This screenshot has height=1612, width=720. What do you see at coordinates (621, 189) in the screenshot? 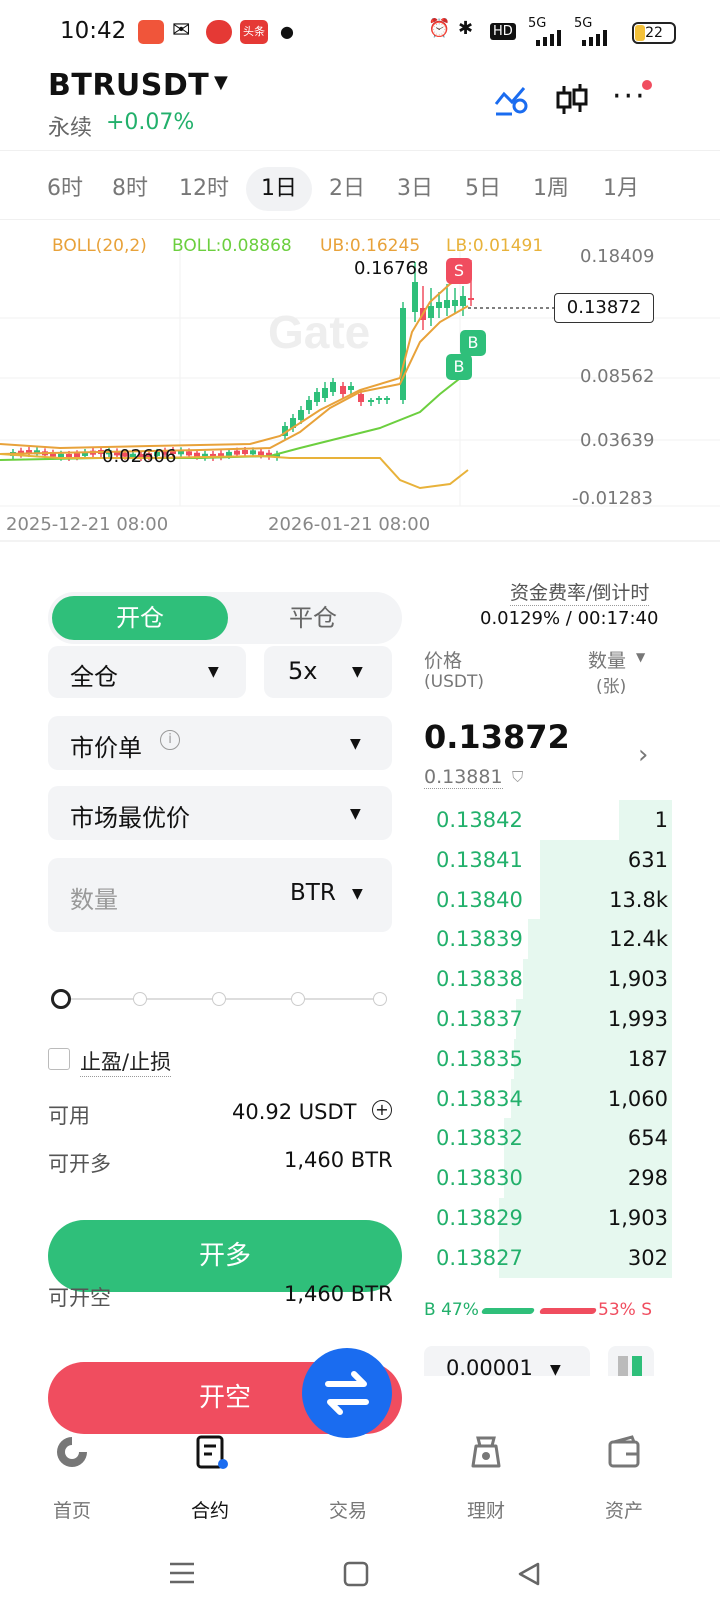
I see `tab-1m: 1月` at bounding box center [621, 189].